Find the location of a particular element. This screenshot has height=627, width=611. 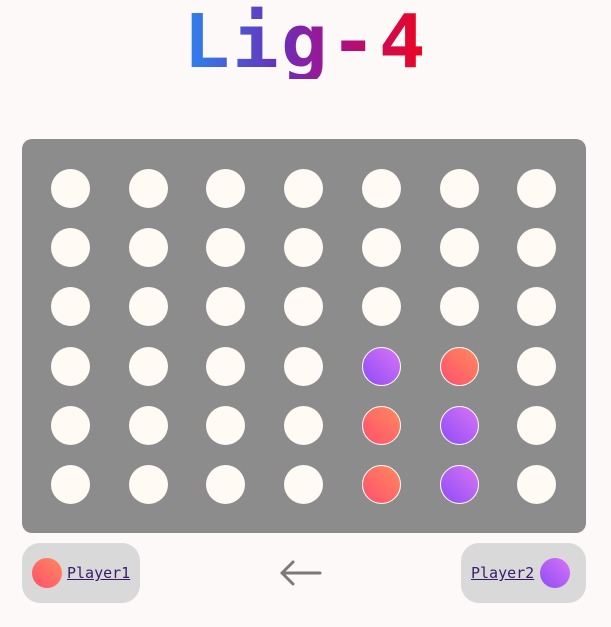

player2-card: Player2 is located at coordinates (523, 573).